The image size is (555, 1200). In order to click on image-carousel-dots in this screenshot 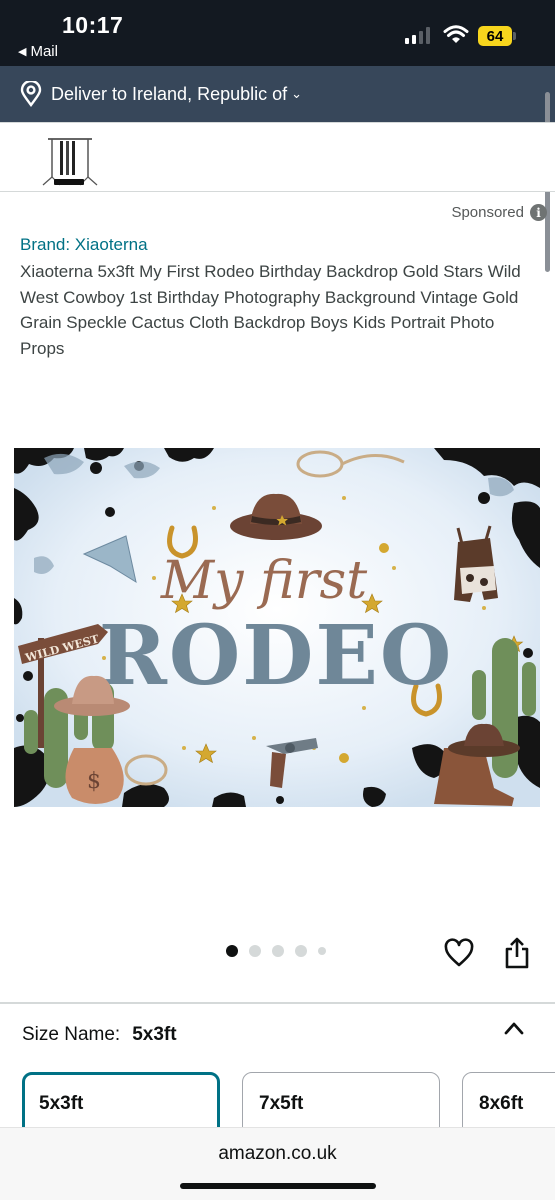, I will do `click(276, 951)`.